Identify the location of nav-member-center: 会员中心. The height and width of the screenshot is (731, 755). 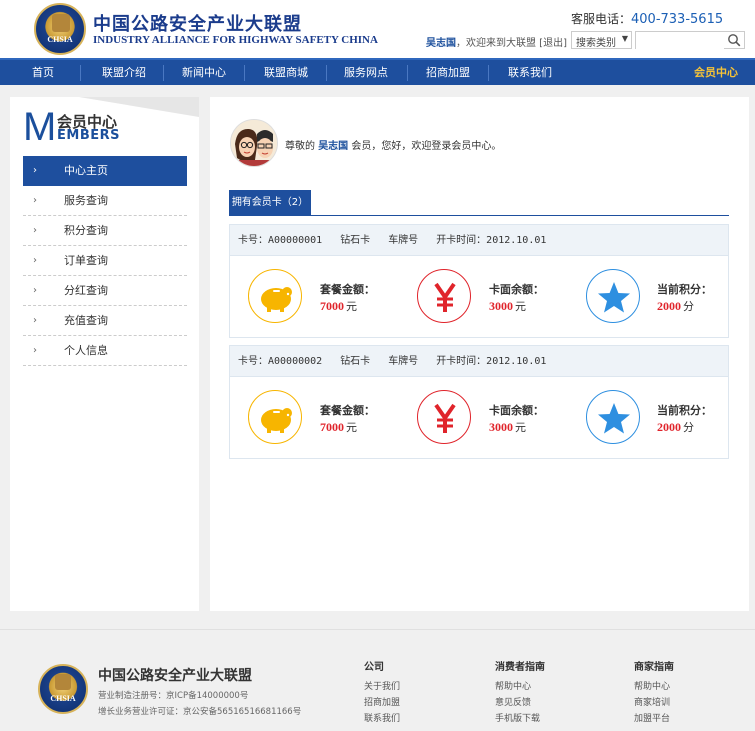
(716, 72).